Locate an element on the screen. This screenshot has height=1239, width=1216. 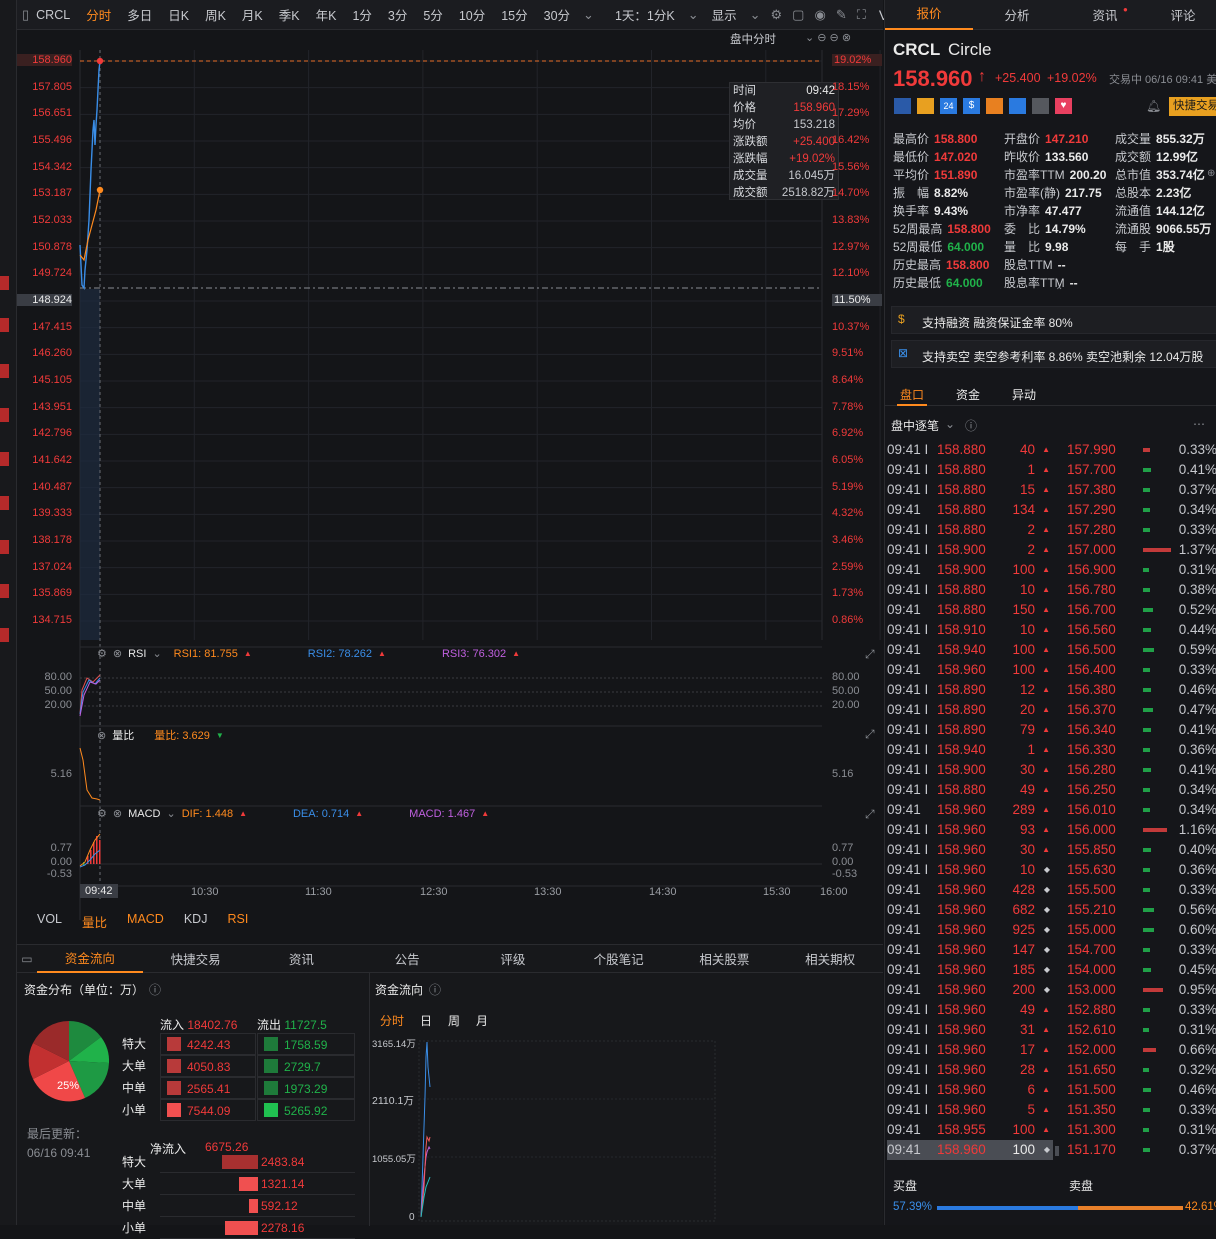
indicator-tab: 量比 is located at coordinates (94, 921).